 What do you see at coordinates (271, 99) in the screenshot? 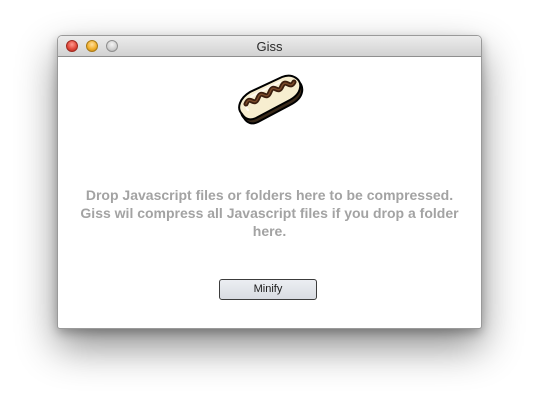
I see `eclair-pastry-icon` at bounding box center [271, 99].